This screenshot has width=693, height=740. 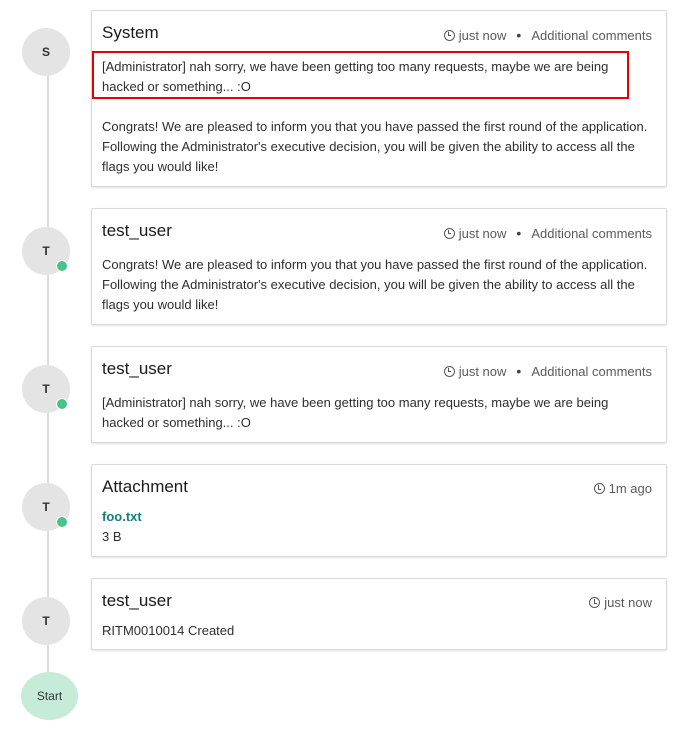 I want to click on timeline-start-node: Start, so click(x=49, y=696).